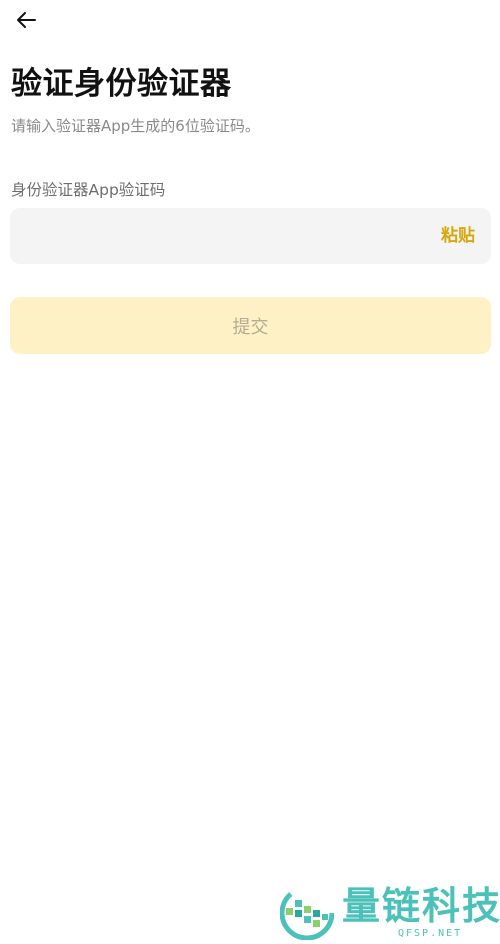 Image resolution: width=500 pixels, height=944 pixels. What do you see at coordinates (215, 236) in the screenshot?
I see `verification-code-input` at bounding box center [215, 236].